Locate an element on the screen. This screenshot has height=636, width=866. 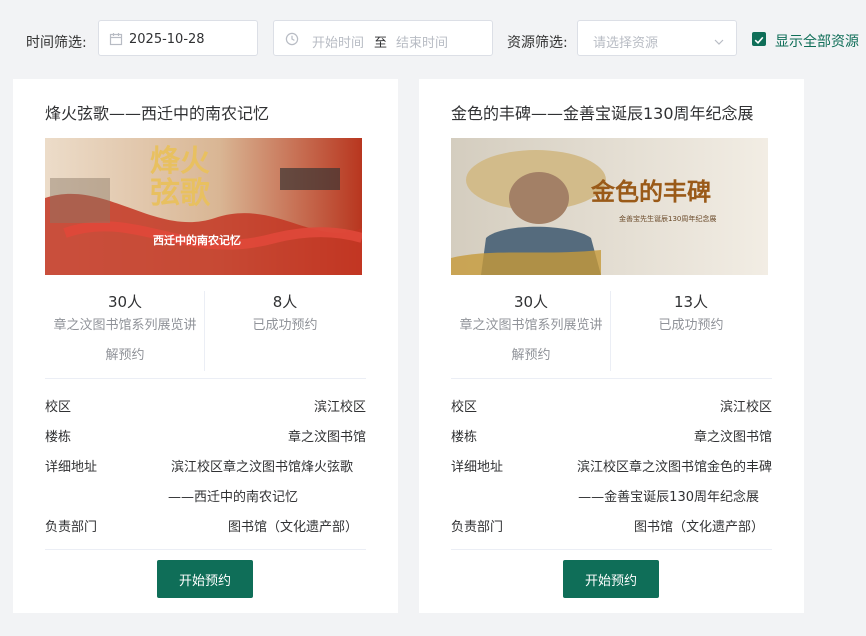
date-value: 2025-10-28 is located at coordinates (167, 39).